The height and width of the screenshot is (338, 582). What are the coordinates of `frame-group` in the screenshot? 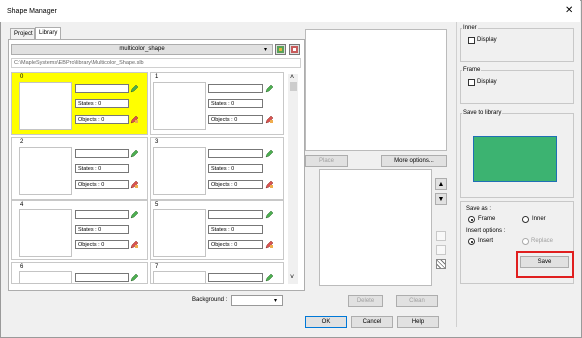 It's located at (517, 87).